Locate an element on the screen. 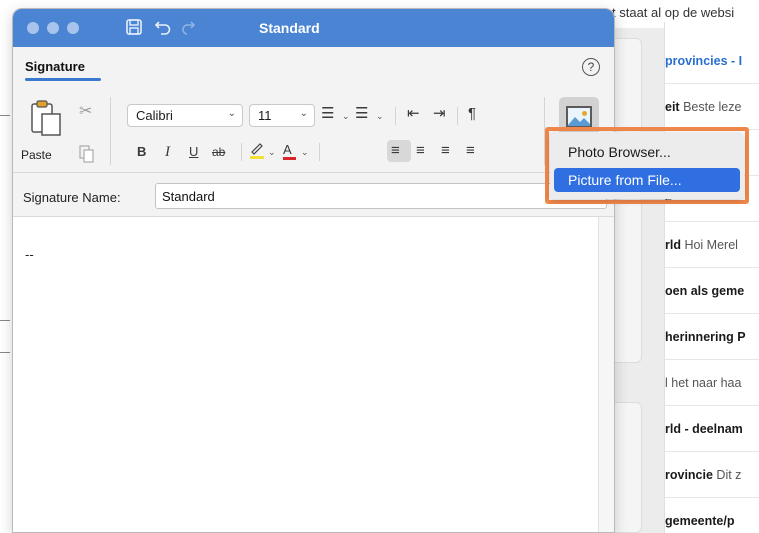  signature-editor-text: -- is located at coordinates (29, 254).